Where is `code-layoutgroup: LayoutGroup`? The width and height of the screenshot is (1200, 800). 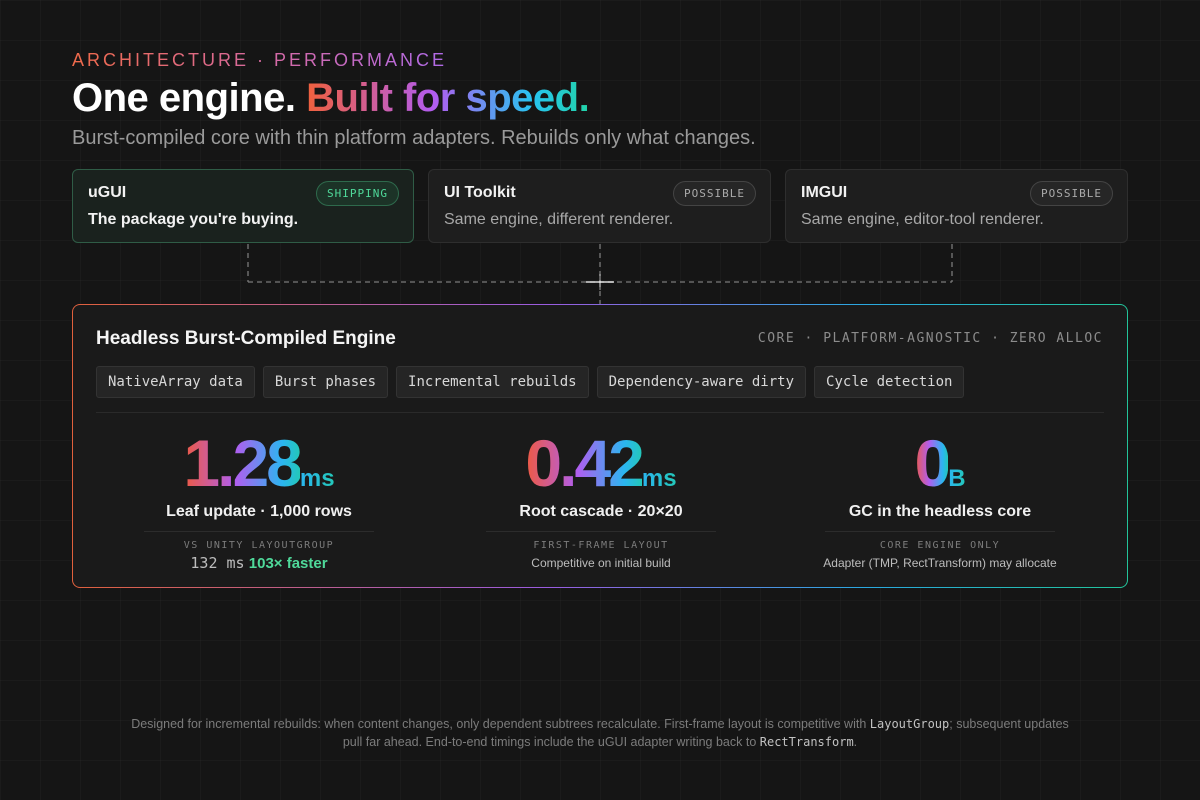
code-layoutgroup: LayoutGroup is located at coordinates (909, 724).